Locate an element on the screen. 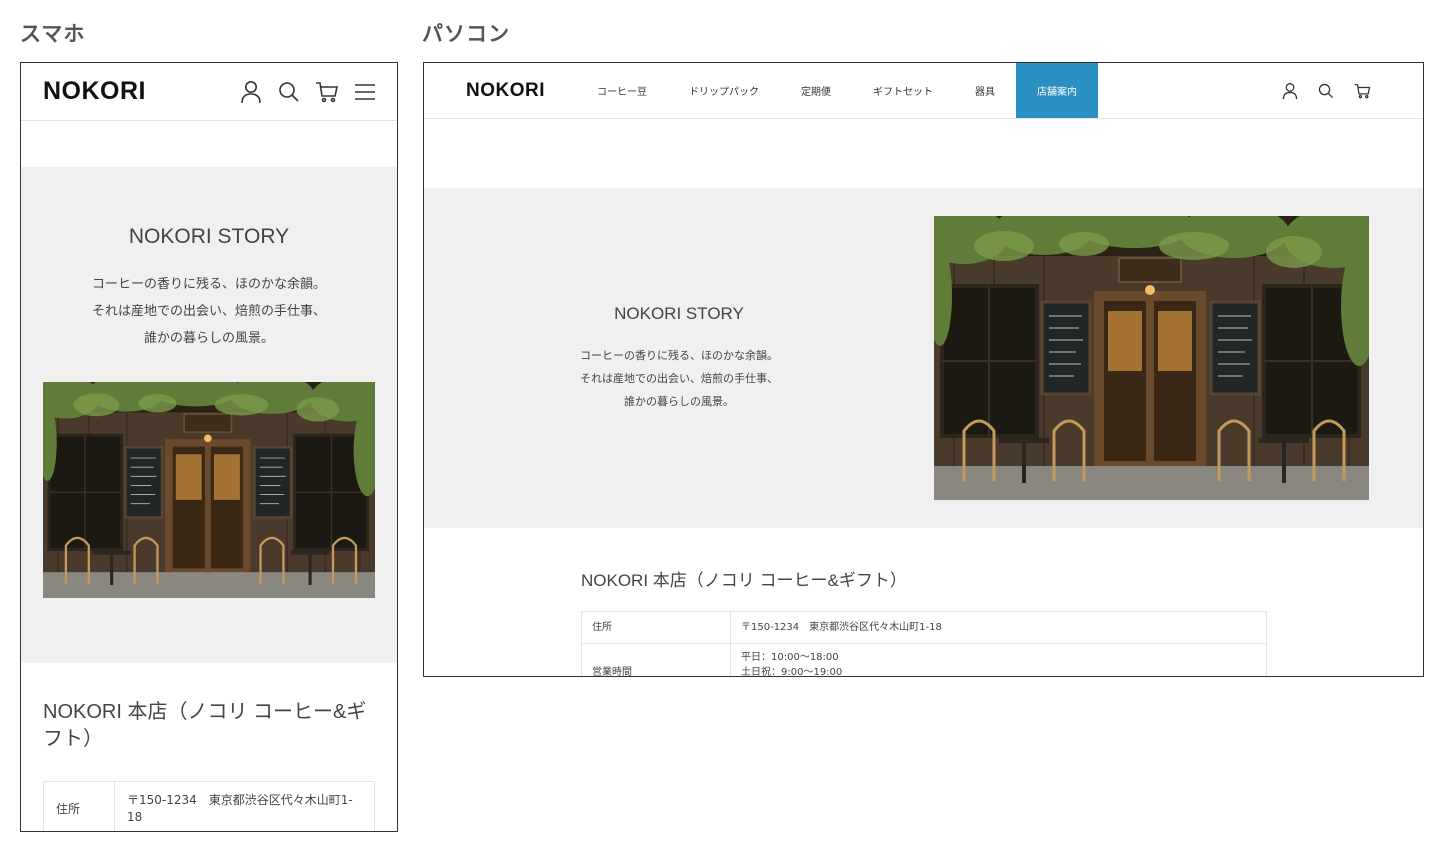  nav-item-drip-pack: ドリップパック is located at coordinates (724, 90).